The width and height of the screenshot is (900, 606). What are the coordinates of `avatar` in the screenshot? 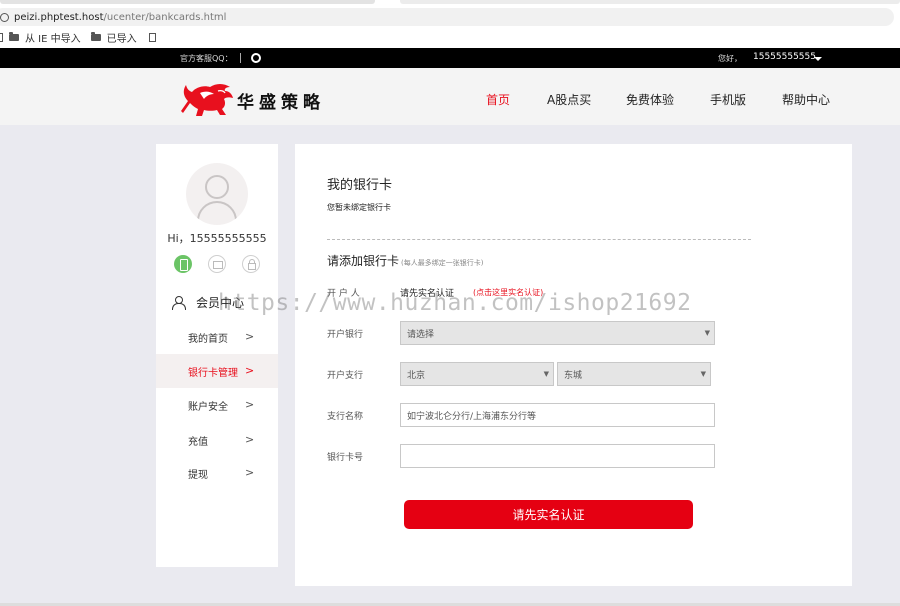 It's located at (217, 194).